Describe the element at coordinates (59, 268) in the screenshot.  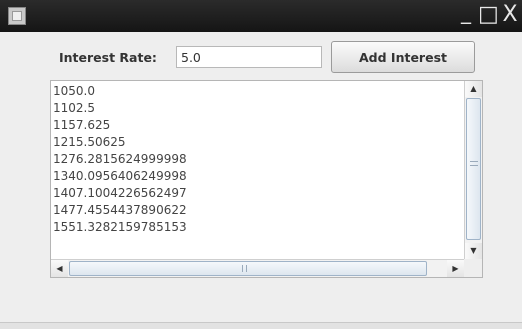
I see `scroll-left-icon: ◀` at that location.